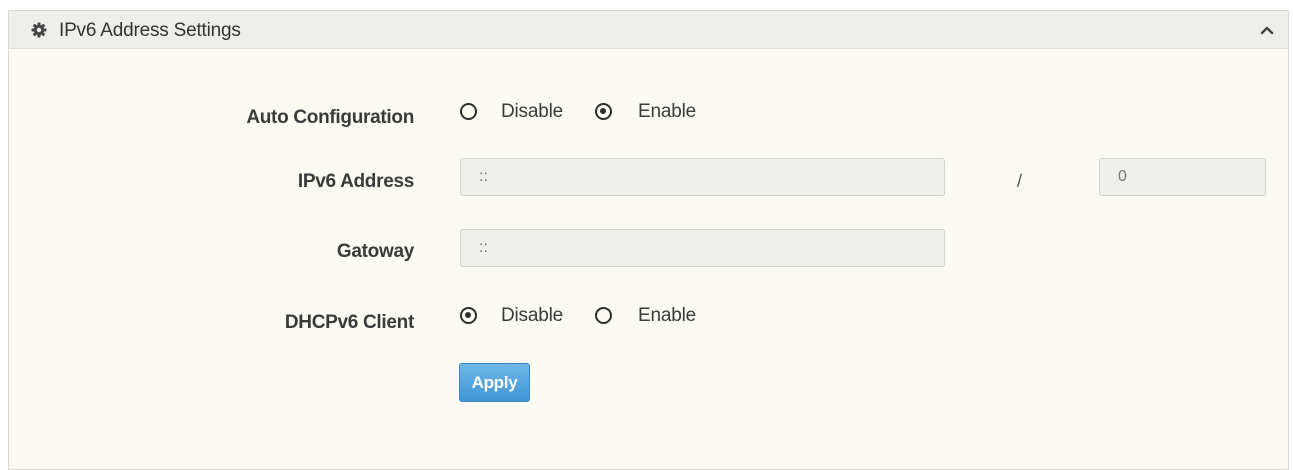  What do you see at coordinates (603, 315) in the screenshot?
I see `dhcpv6-client-enable-radio` at bounding box center [603, 315].